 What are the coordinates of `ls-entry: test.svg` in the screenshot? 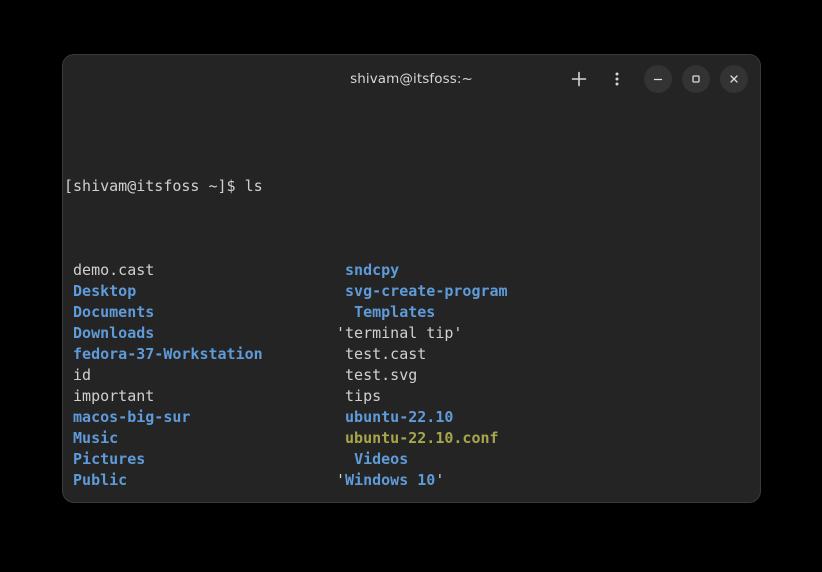 It's located at (376, 375).